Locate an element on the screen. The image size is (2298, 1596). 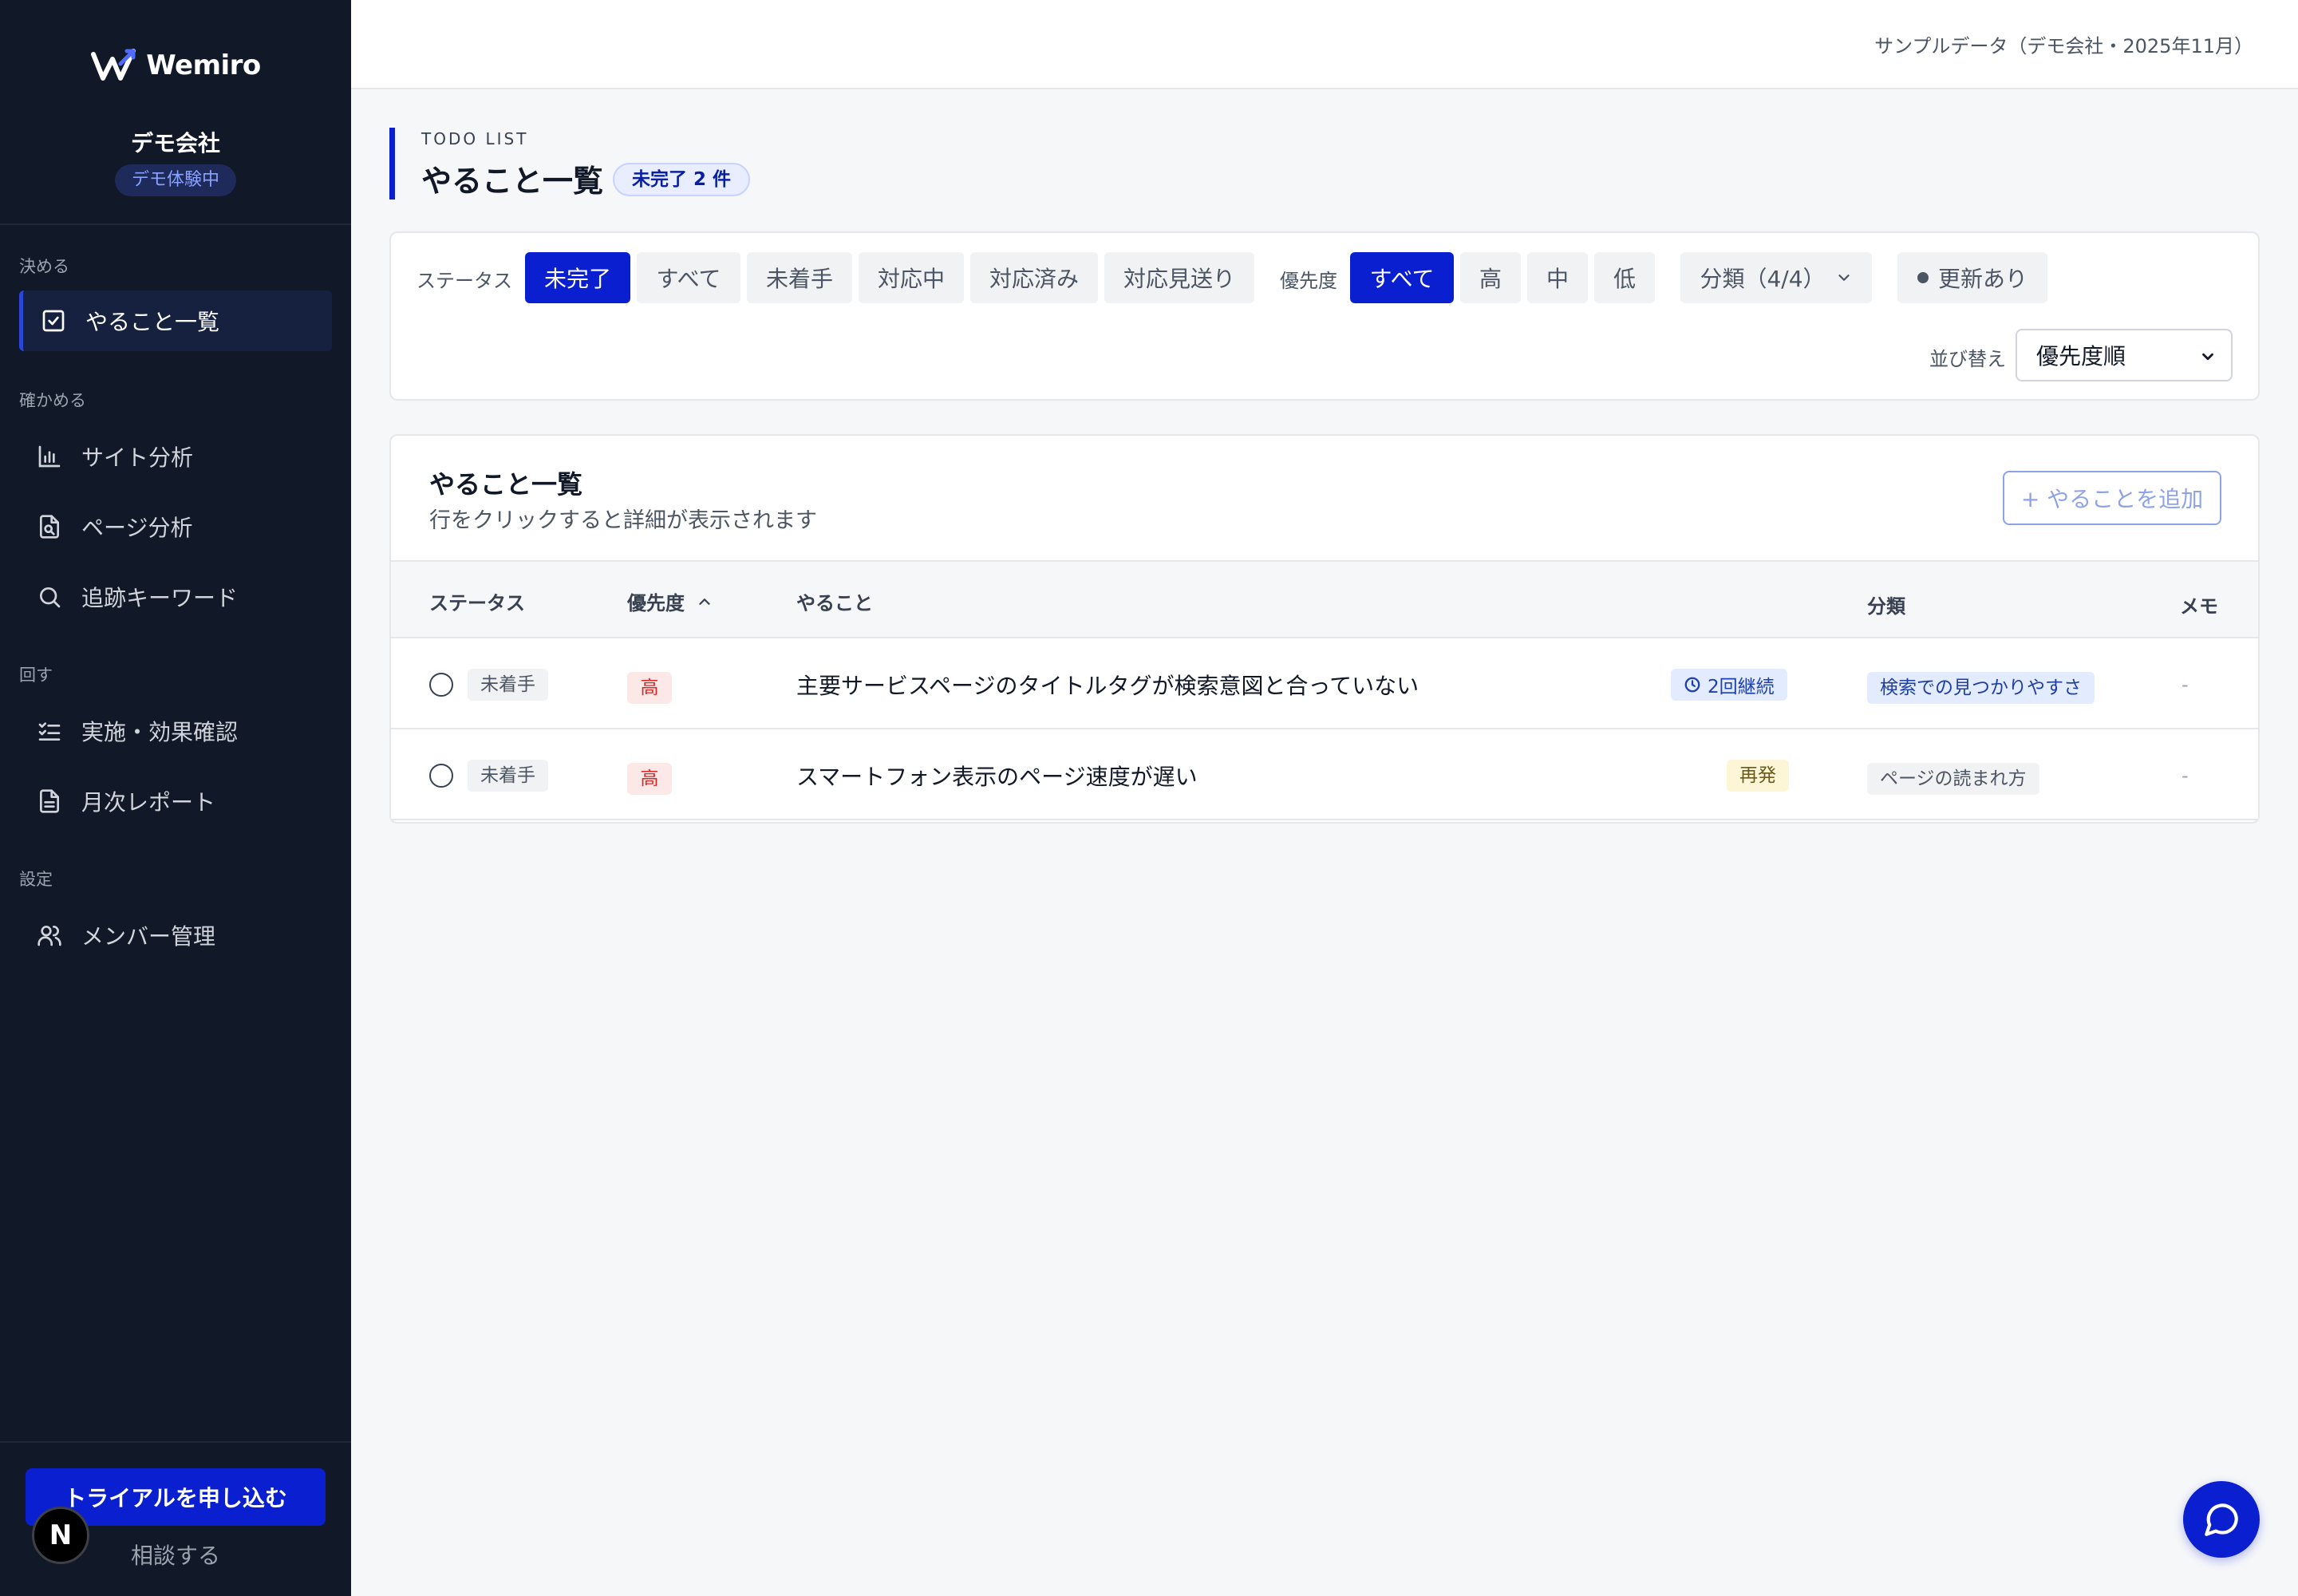
status-chip-all: すべて is located at coordinates (688, 277).